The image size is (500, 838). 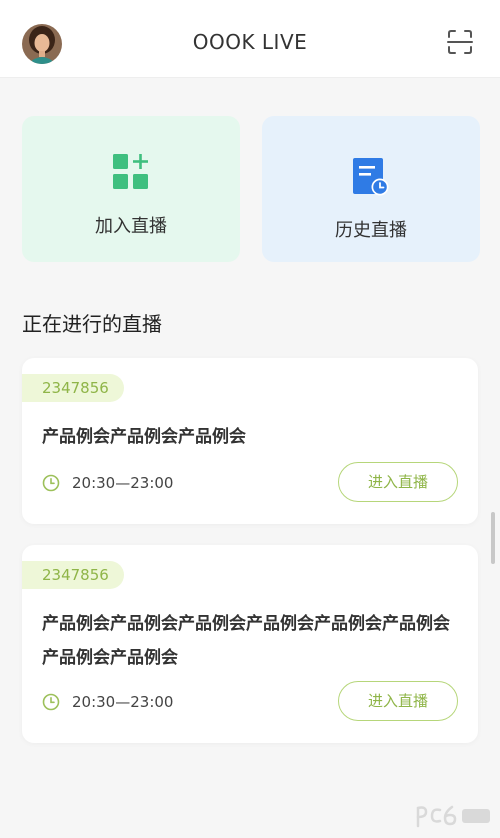 I want to click on history-live-label: 历史直播, so click(x=371, y=230).